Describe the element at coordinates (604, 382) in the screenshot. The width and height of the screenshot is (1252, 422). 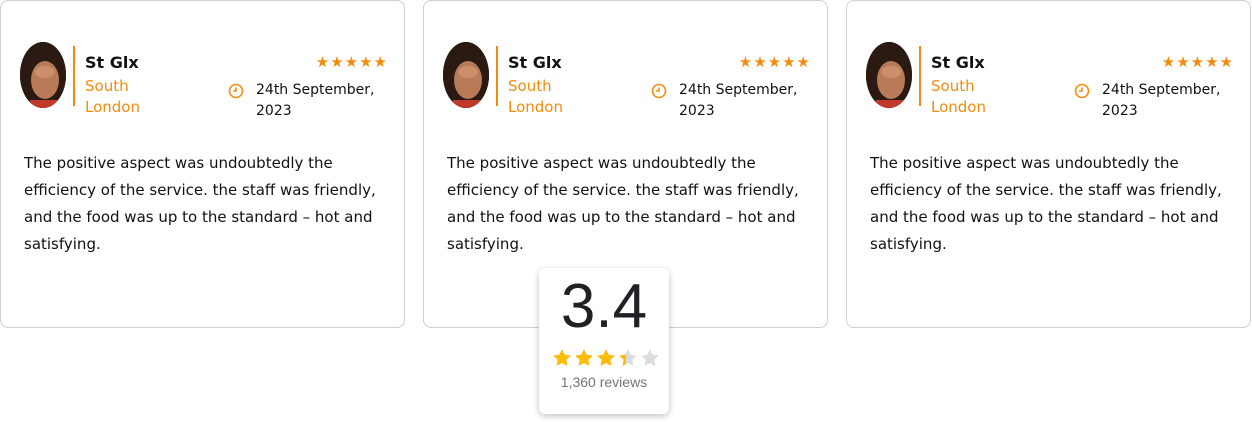
I see `review-count: 1,360 reviews` at that location.